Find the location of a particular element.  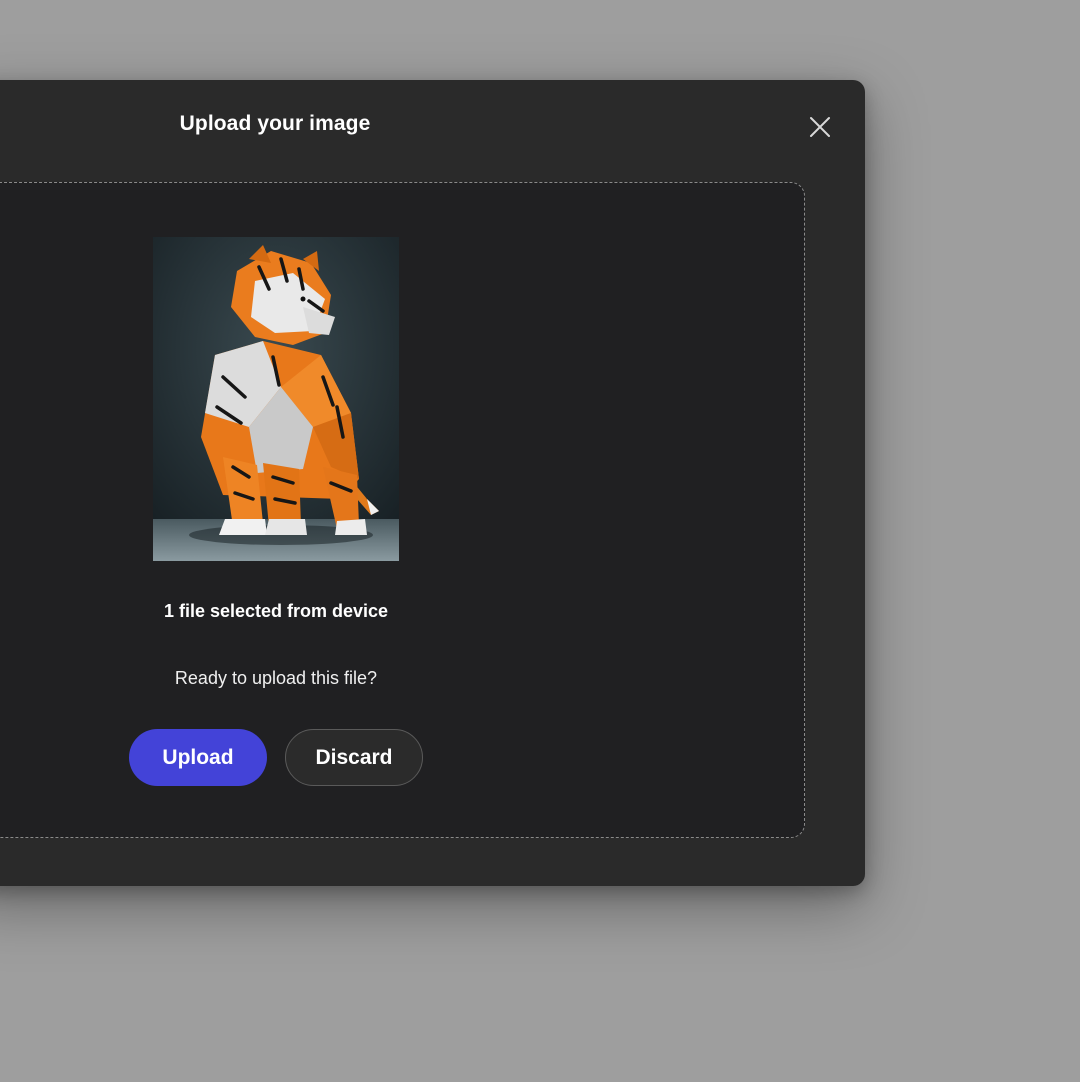

close-icon is located at coordinates (820, 127).